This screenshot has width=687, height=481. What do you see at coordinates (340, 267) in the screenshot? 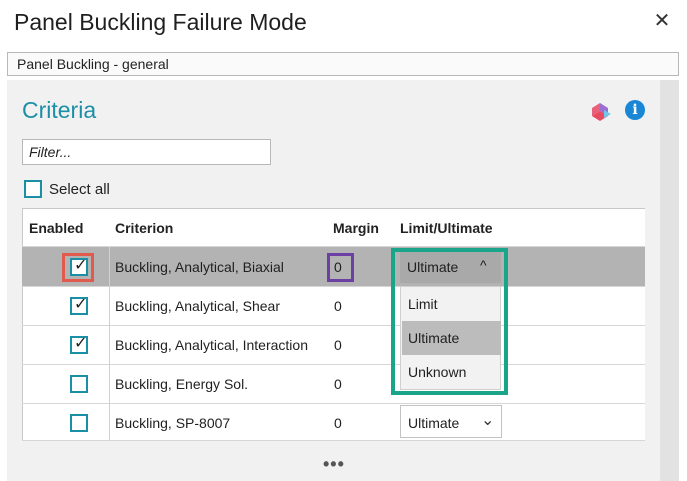
I see `margin-highlight-box` at bounding box center [340, 267].